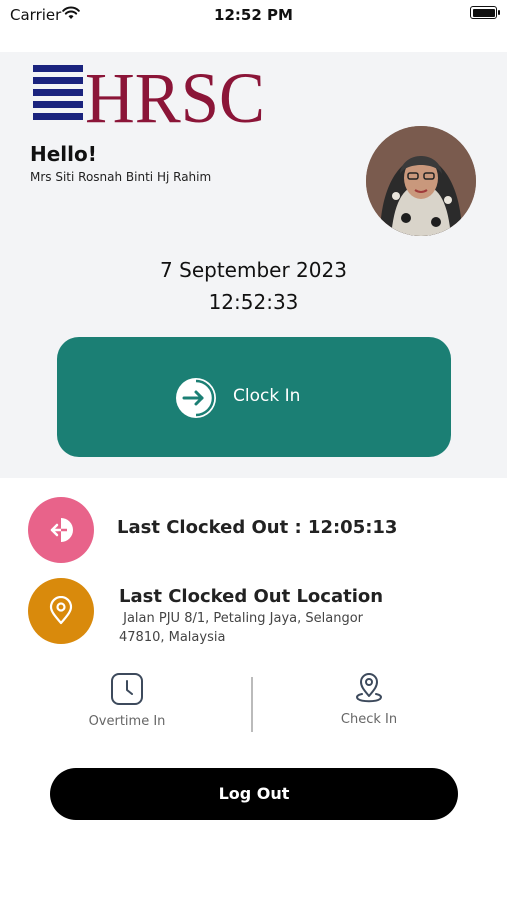 This screenshot has width=507, height=900. I want to click on last-location-title: Last Clocked Out Location, so click(251, 596).